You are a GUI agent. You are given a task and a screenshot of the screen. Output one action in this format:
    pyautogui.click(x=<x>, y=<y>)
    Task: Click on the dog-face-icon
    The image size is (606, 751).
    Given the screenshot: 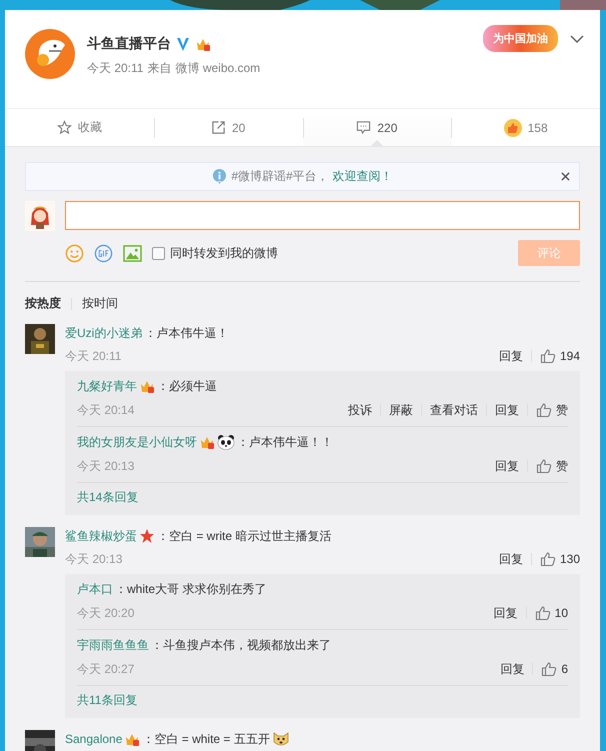 What is the action you would take?
    pyautogui.click(x=281, y=739)
    